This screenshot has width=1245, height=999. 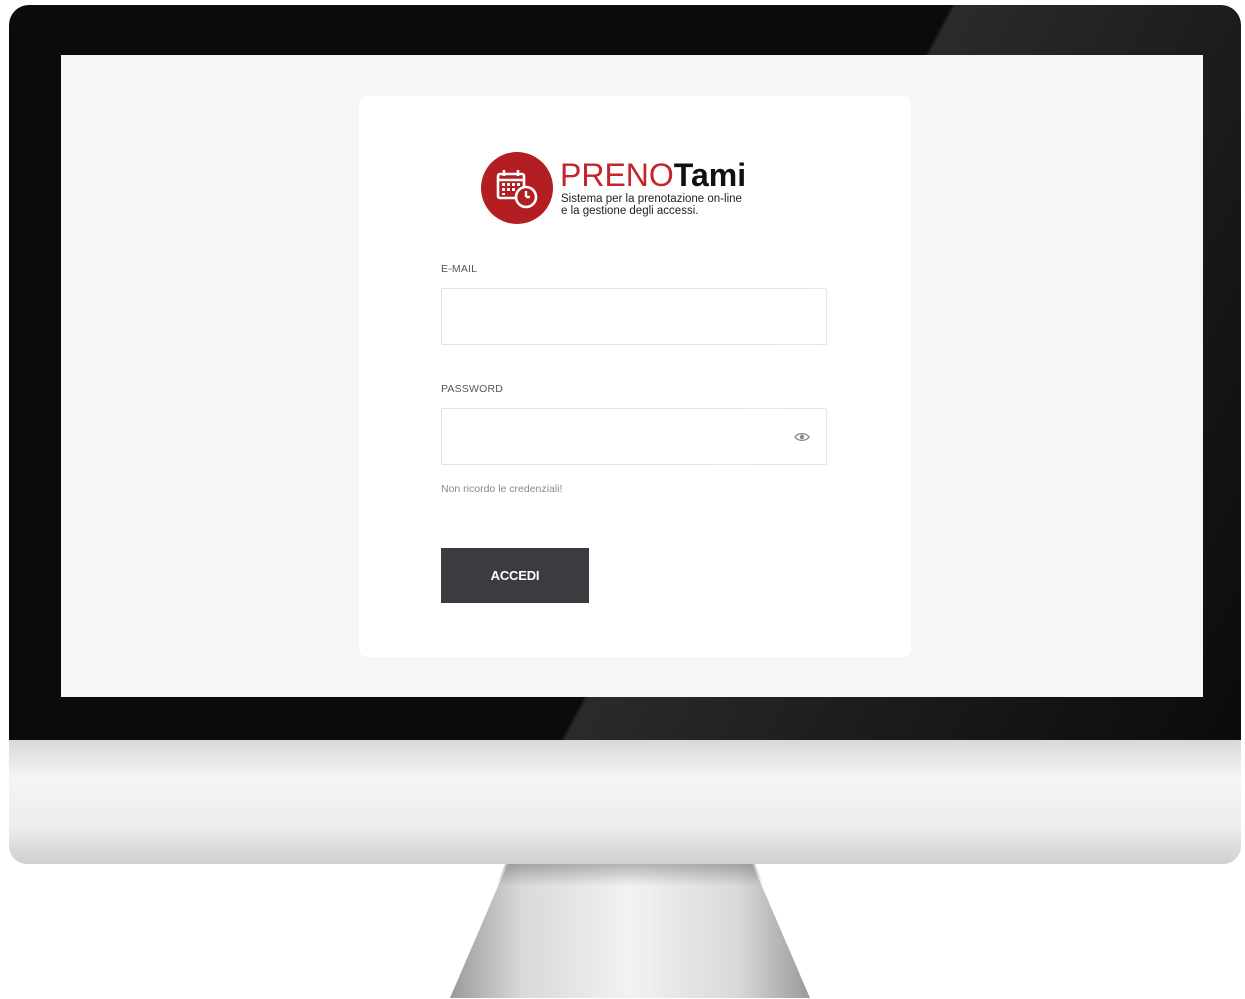 What do you see at coordinates (634, 316) in the screenshot?
I see `email-field` at bounding box center [634, 316].